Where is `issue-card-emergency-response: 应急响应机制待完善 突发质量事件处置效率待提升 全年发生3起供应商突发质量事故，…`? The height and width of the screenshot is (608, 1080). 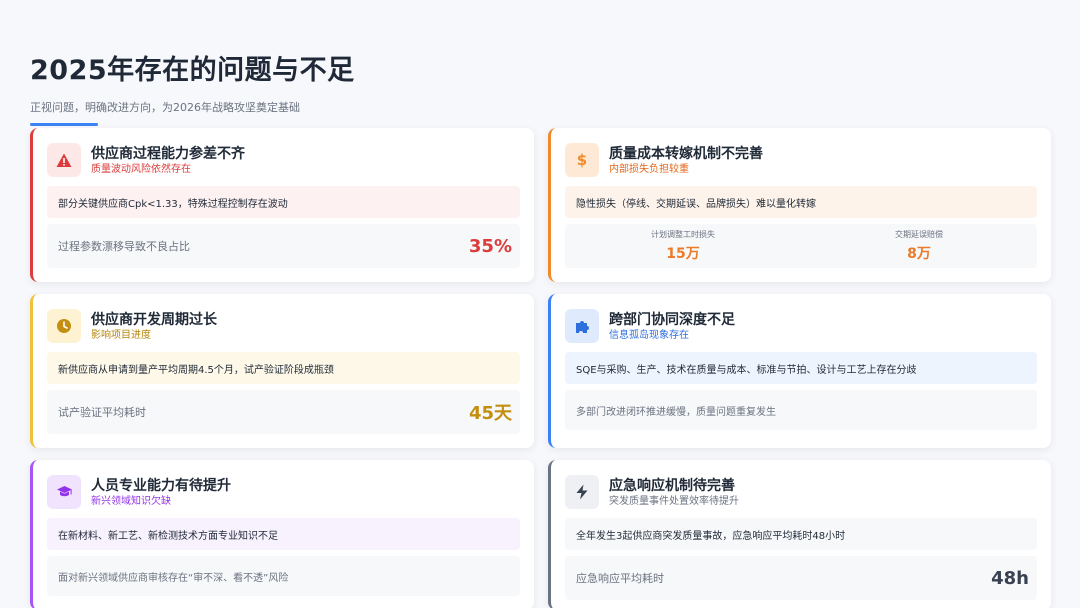
issue-card-emergency-response: 应急响应机制待完善 突发质量事件处置效率待提升 全年发生3起供应商突发质量事故，… is located at coordinates (799, 534).